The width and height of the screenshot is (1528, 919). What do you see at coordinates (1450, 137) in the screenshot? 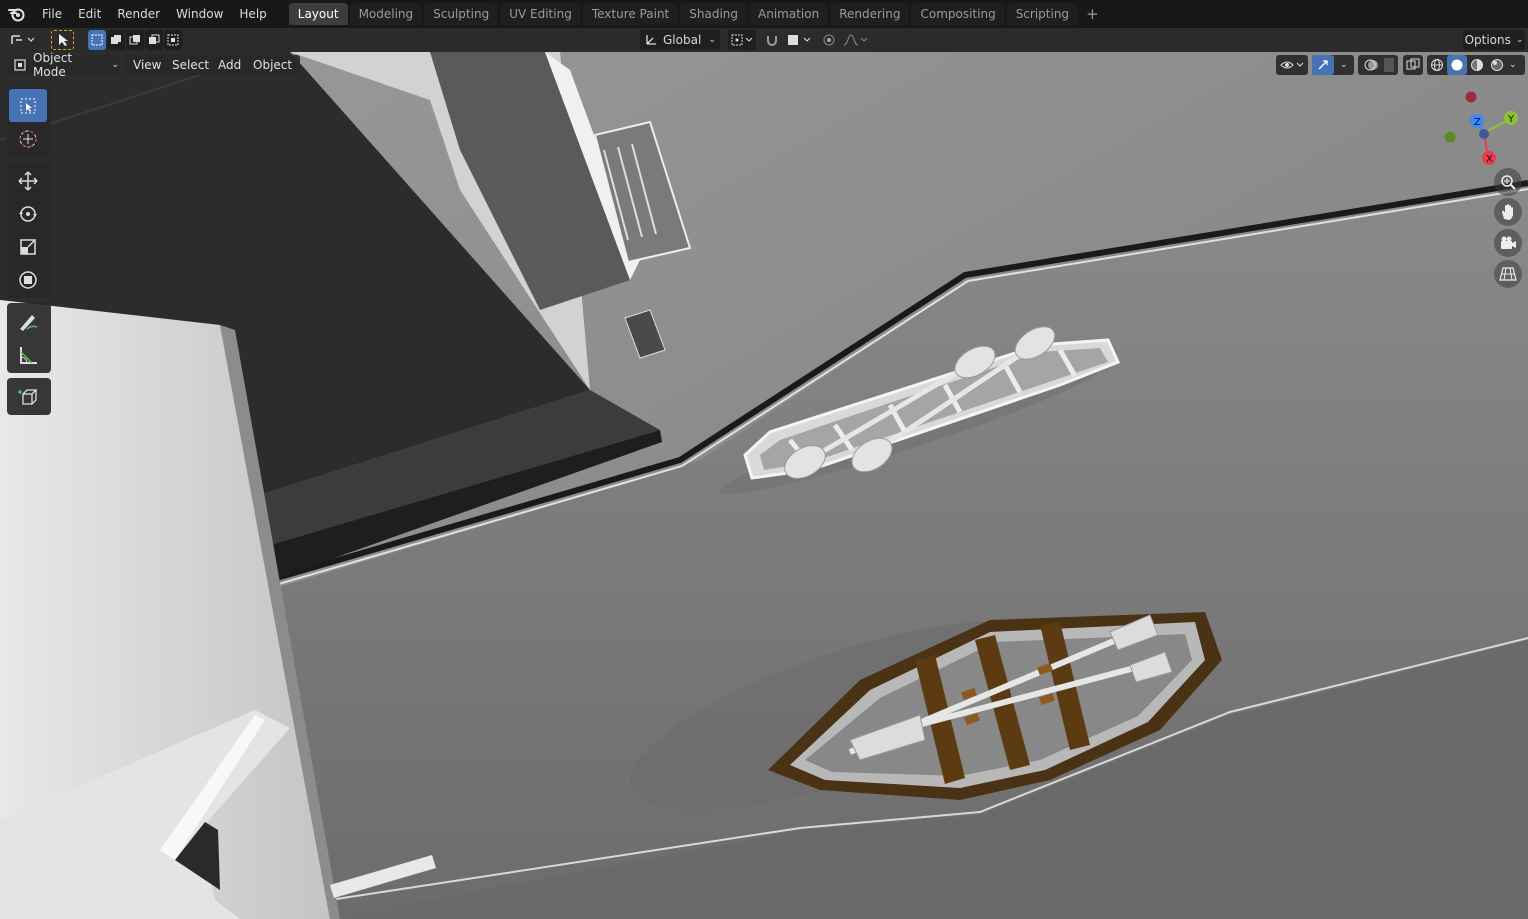
I see `gizmo-neg-y-axis` at bounding box center [1450, 137].